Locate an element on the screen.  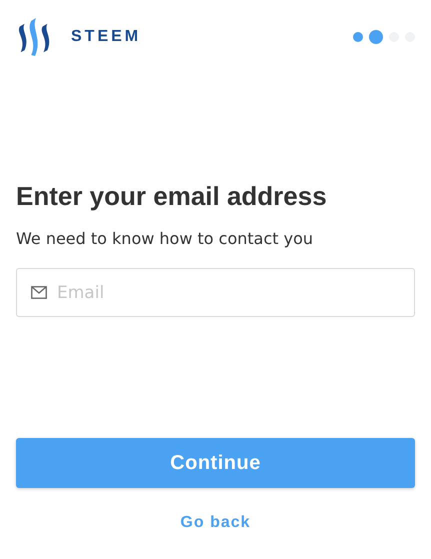
subtitle: We need to know how to contact you is located at coordinates (165, 238).